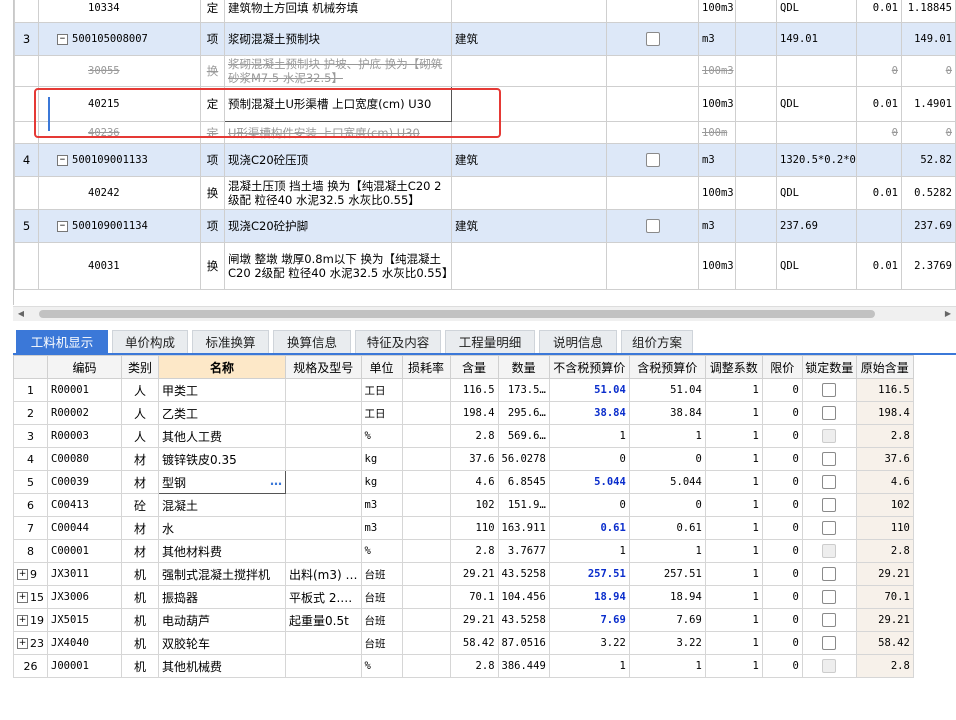 The height and width of the screenshot is (720, 956). I want to click on material-code: C00080, so click(84, 459).